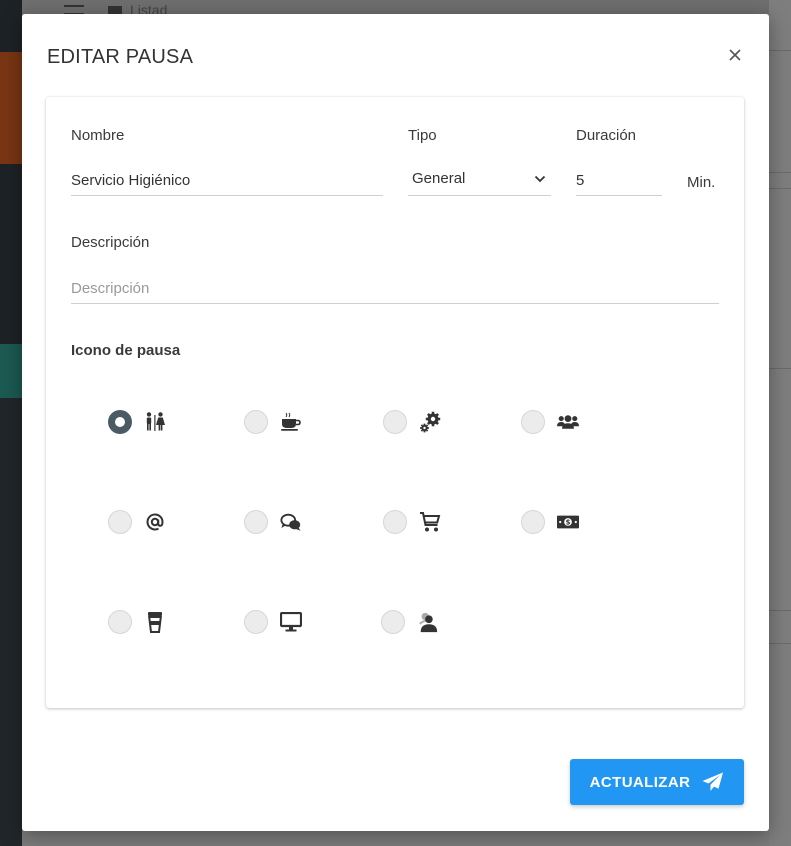 Image resolution: width=791 pixels, height=846 pixels. I want to click on comments-icon, so click(291, 522).